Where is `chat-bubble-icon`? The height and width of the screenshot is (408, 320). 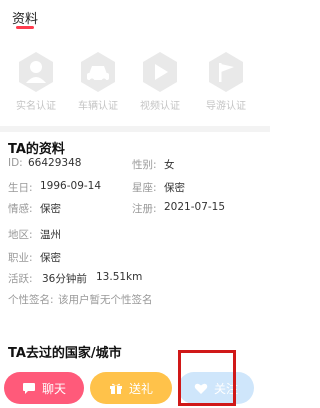 chat-bubble-icon is located at coordinates (28, 388).